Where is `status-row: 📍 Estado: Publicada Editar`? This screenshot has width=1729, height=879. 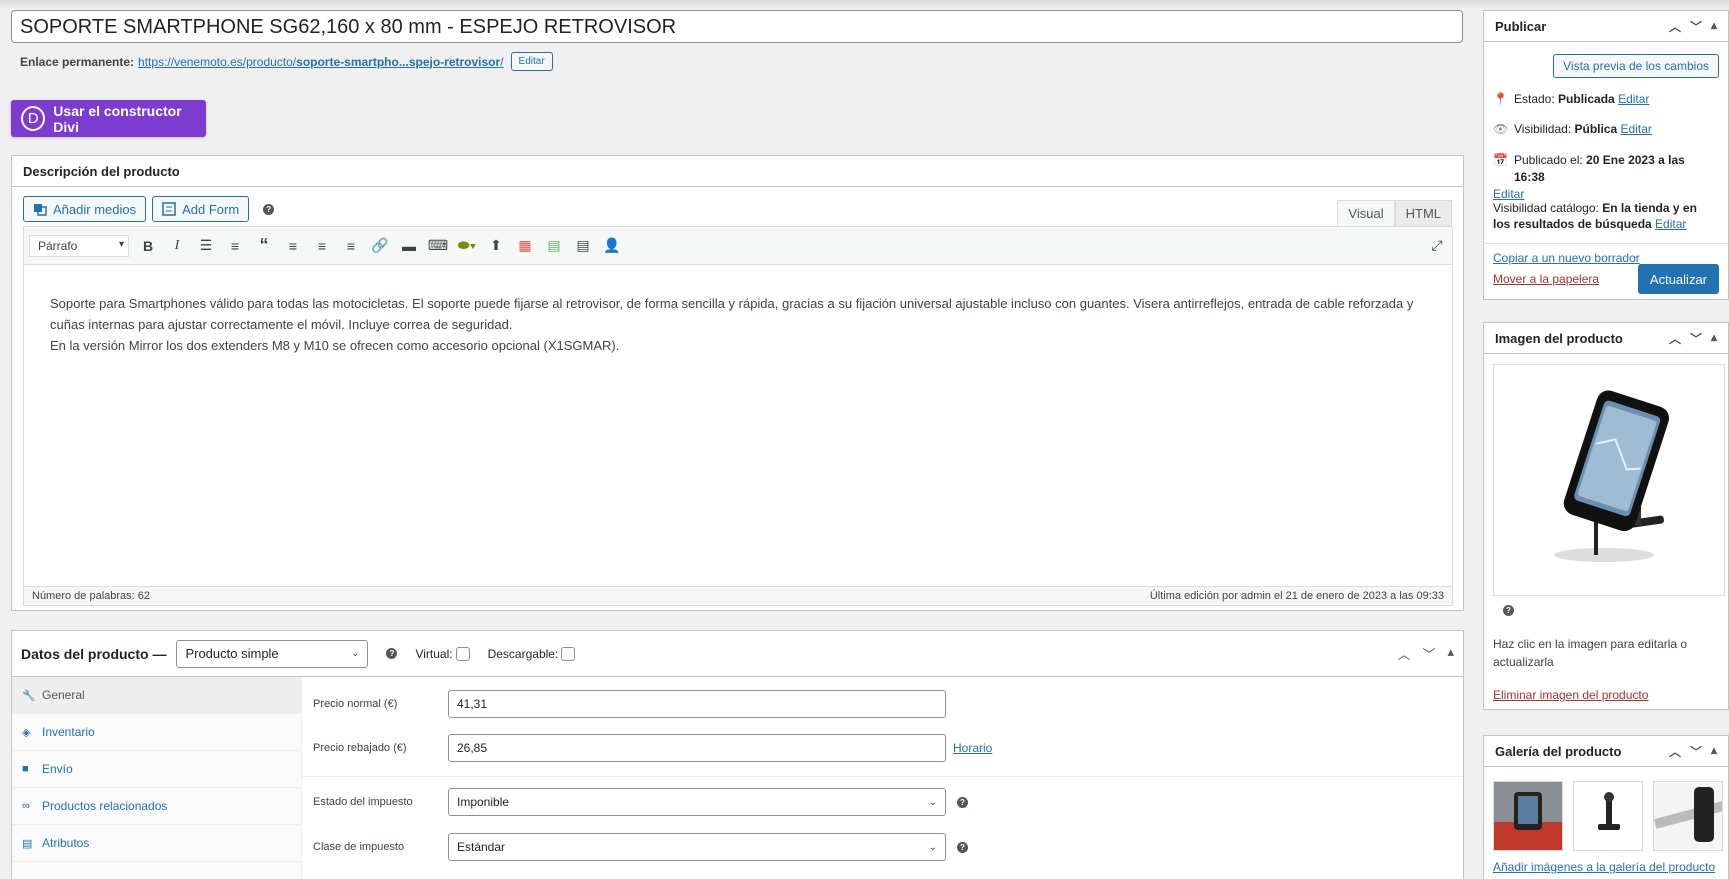 status-row: 📍 Estado: Publicada Editar is located at coordinates (1571, 99).